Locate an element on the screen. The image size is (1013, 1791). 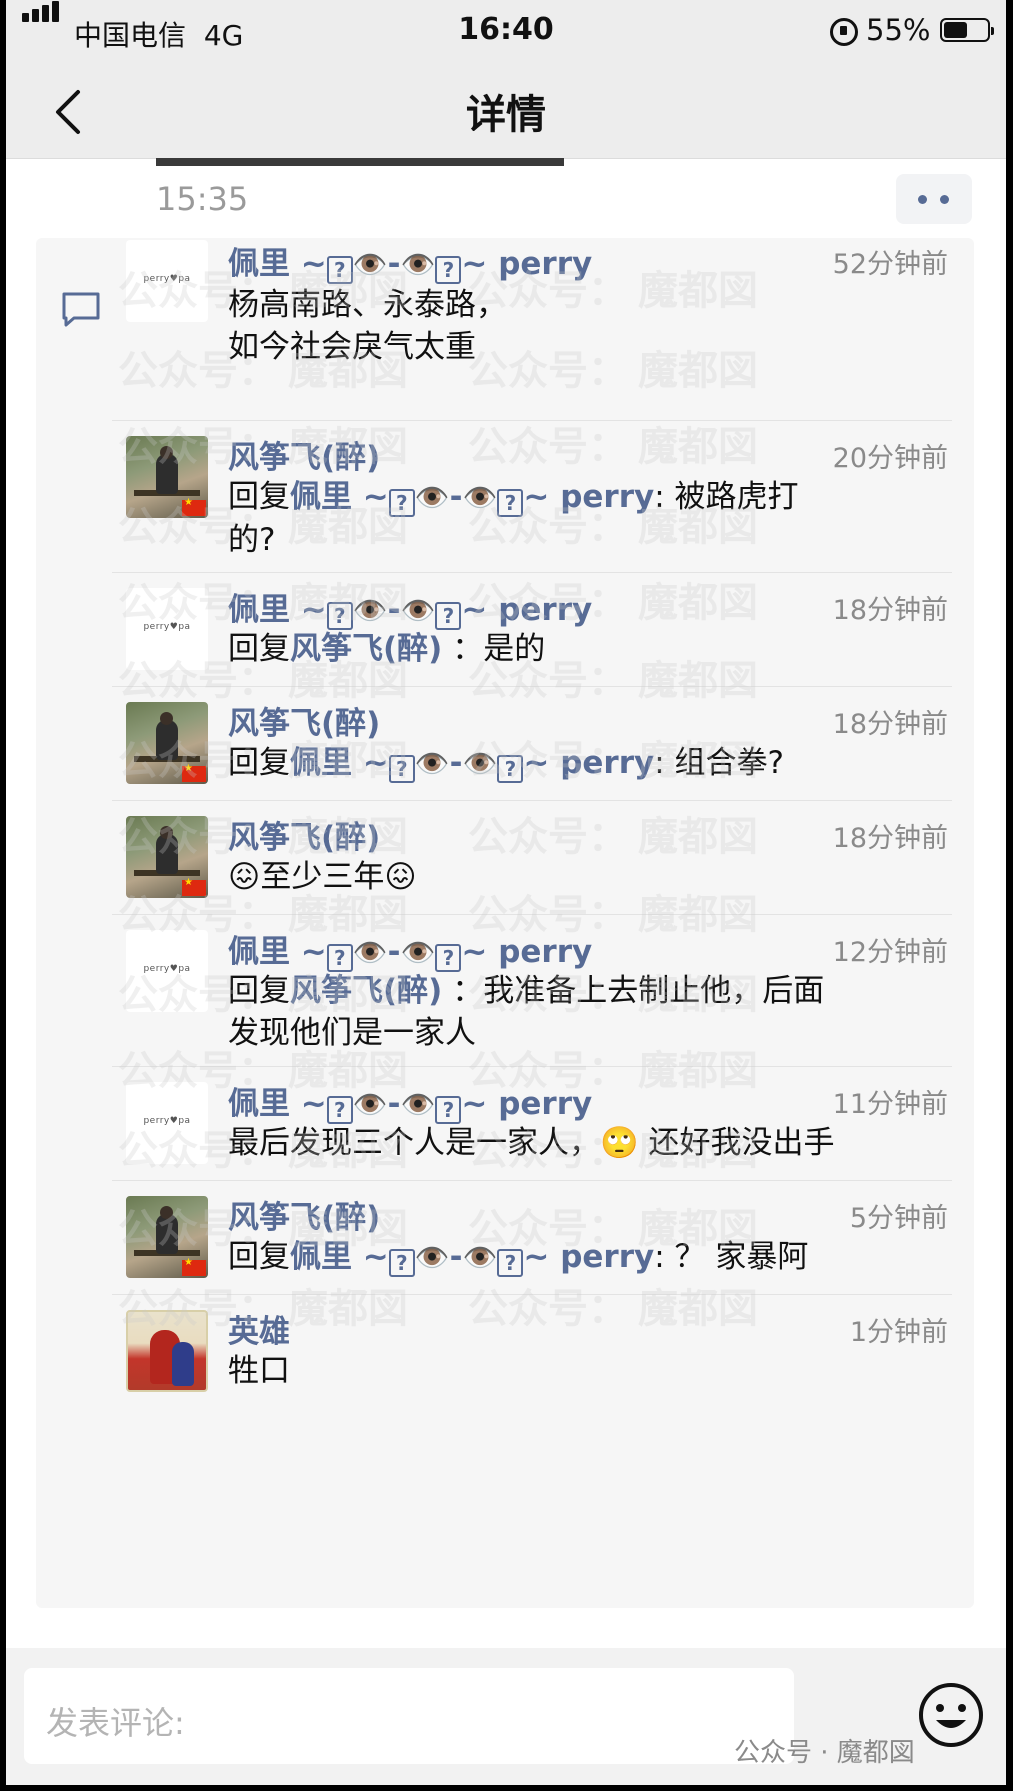
comment-input-placeholder: 发表评论: is located at coordinates (115, 1723).